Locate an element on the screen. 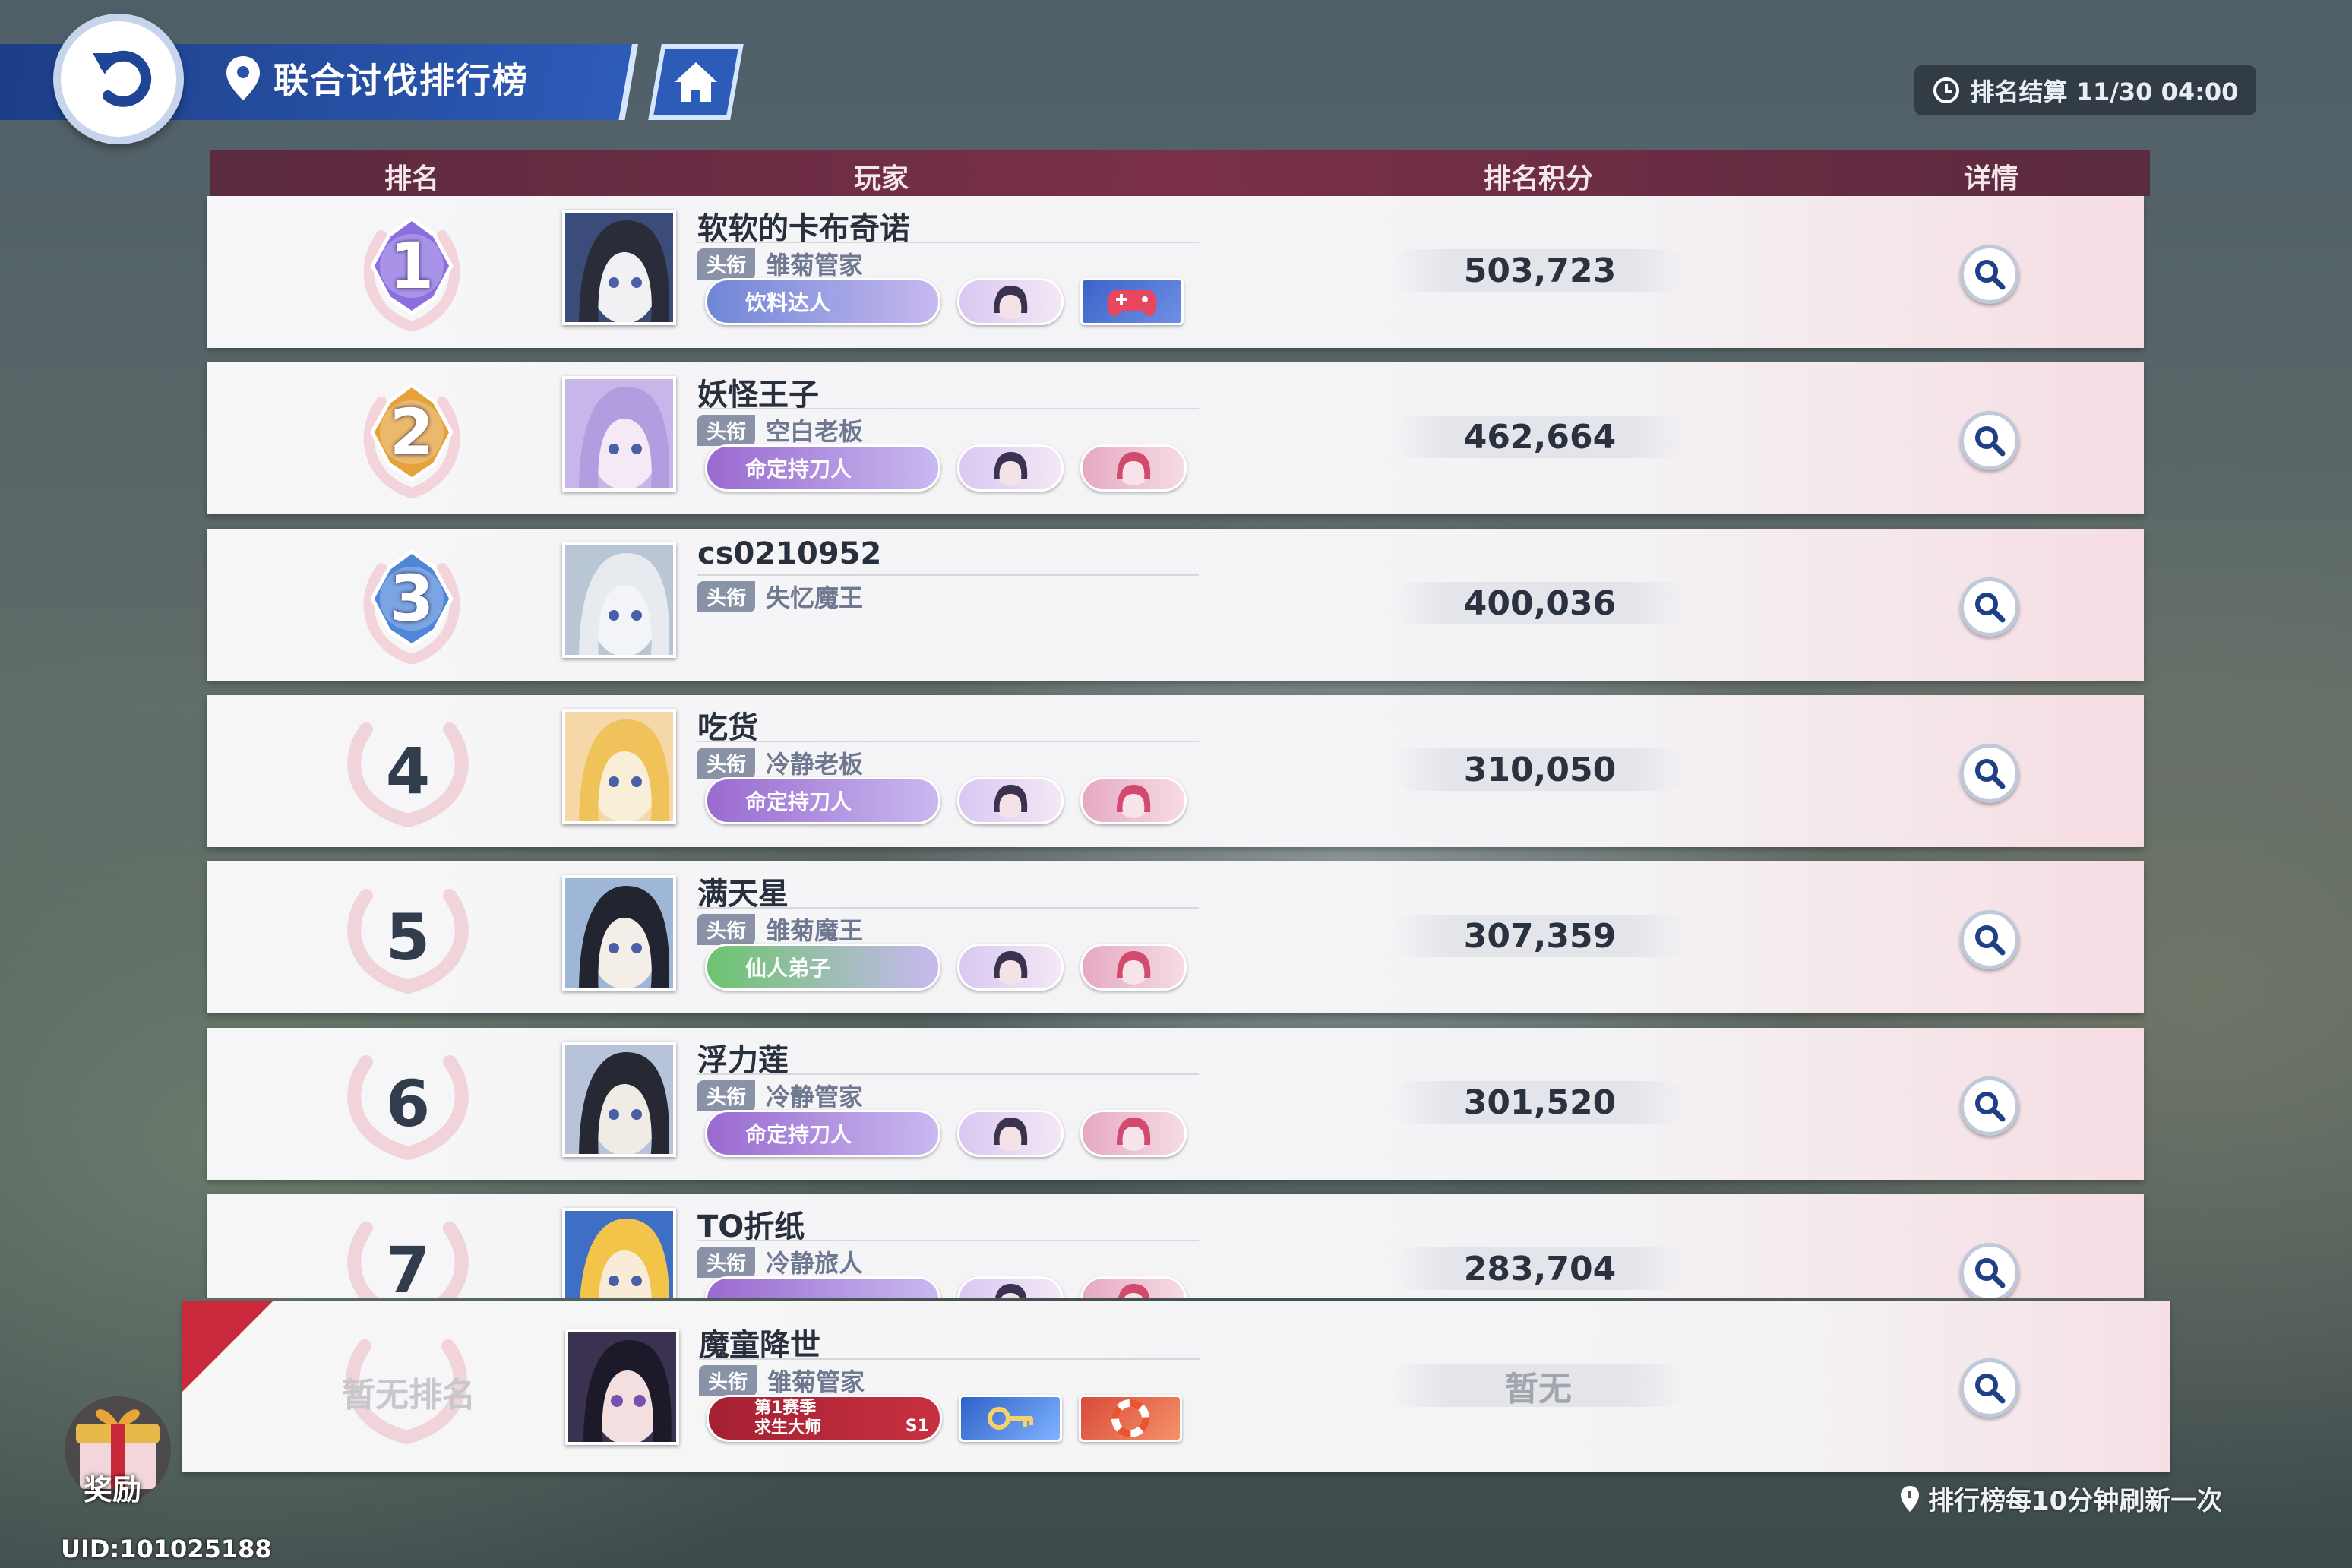  refresh-text: 排行榜每10分钟刷新一次 is located at coordinates (2075, 1501).